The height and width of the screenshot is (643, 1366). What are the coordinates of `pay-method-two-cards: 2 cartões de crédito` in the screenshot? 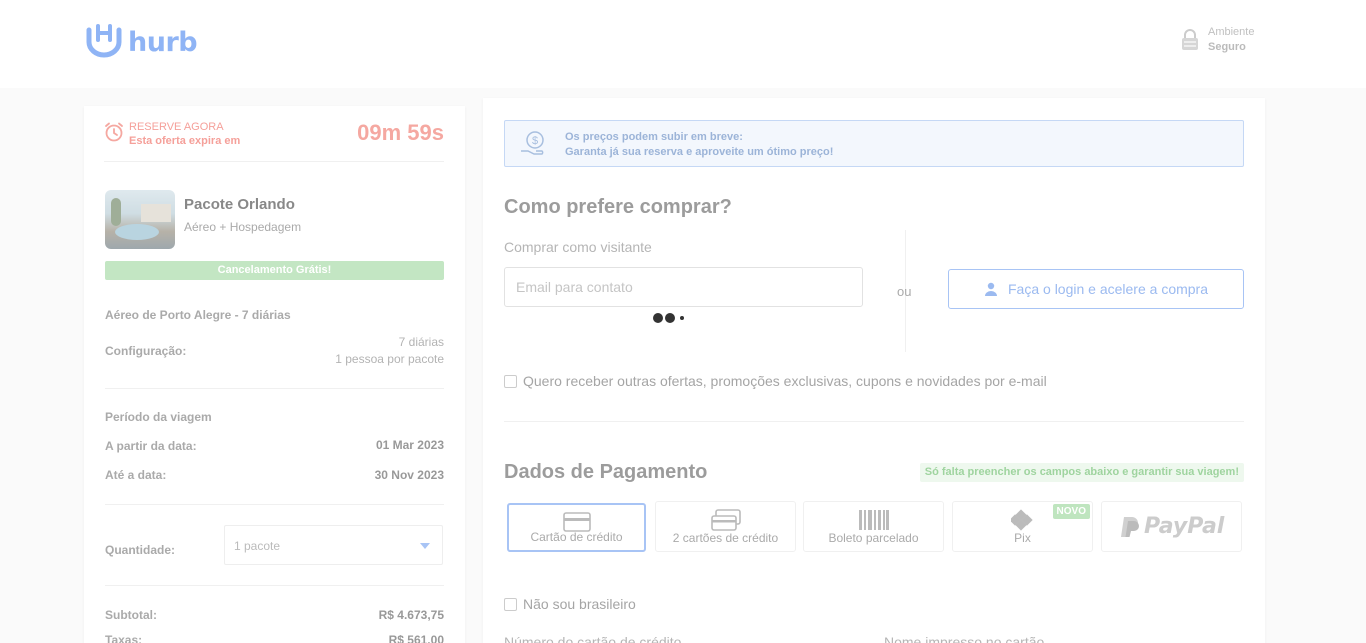 It's located at (725, 526).